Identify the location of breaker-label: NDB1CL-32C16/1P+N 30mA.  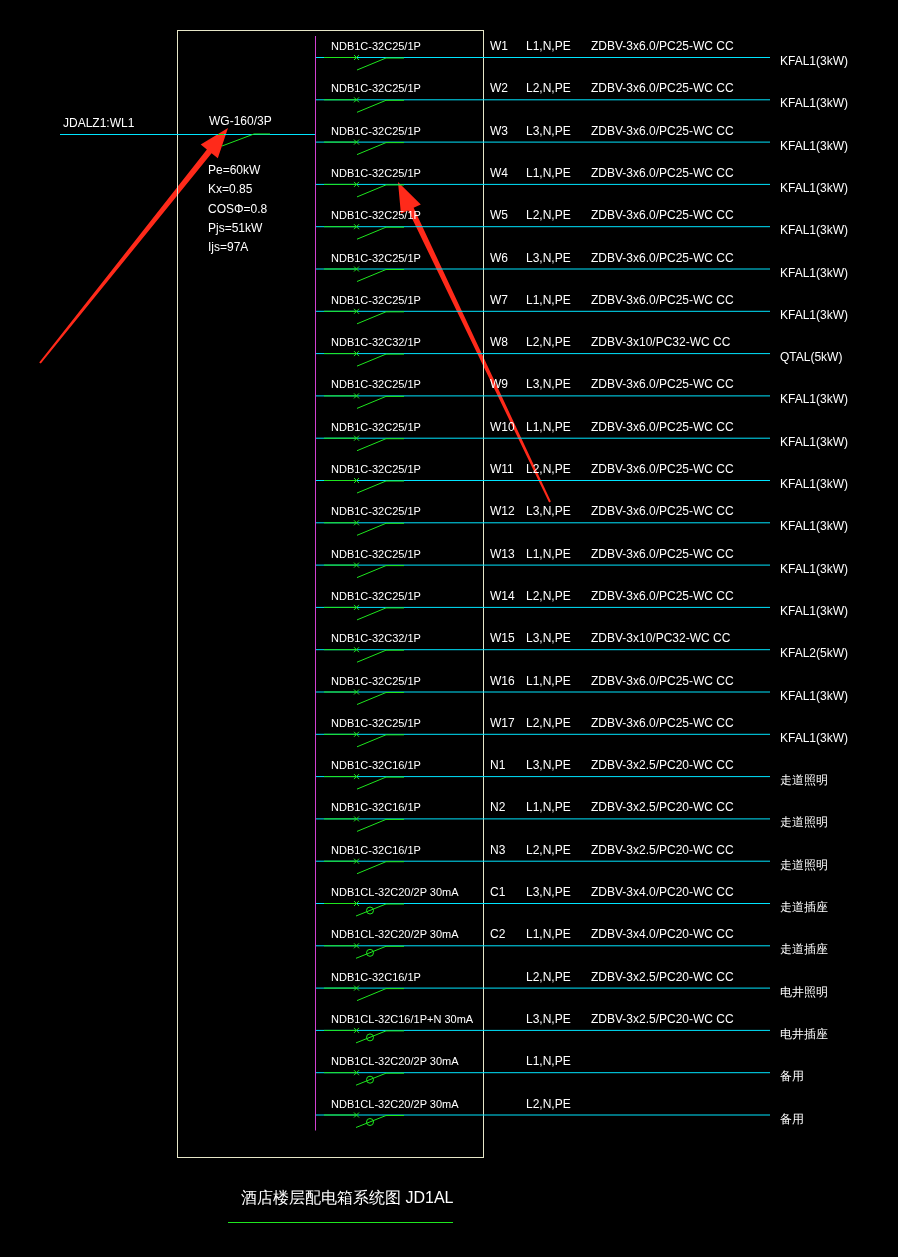
(402, 1018).